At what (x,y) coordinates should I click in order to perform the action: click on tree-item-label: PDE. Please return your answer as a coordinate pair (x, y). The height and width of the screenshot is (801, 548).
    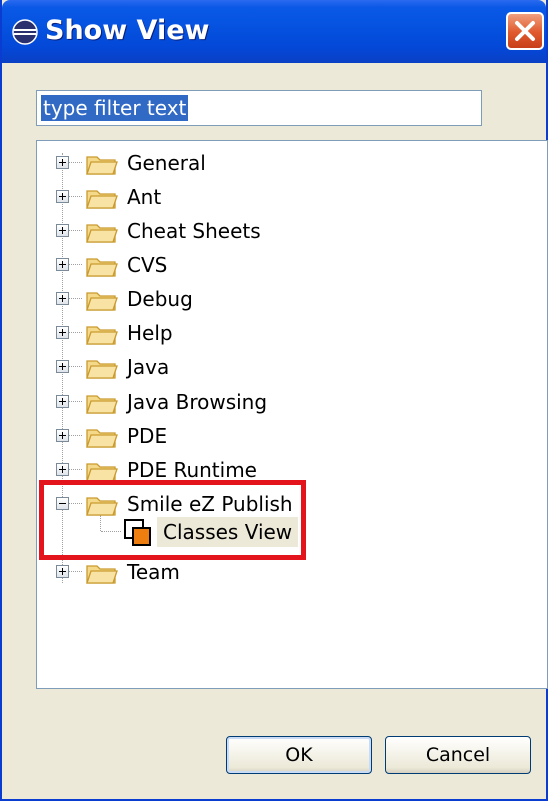
    Looking at the image, I should click on (147, 436).